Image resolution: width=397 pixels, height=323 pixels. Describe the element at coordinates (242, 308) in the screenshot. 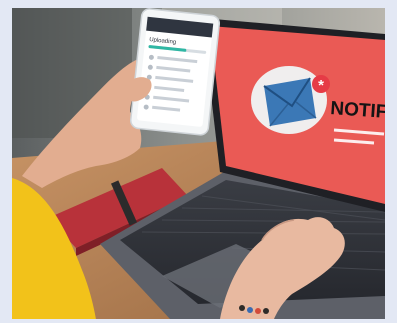

I see `bracelet-bead` at that location.